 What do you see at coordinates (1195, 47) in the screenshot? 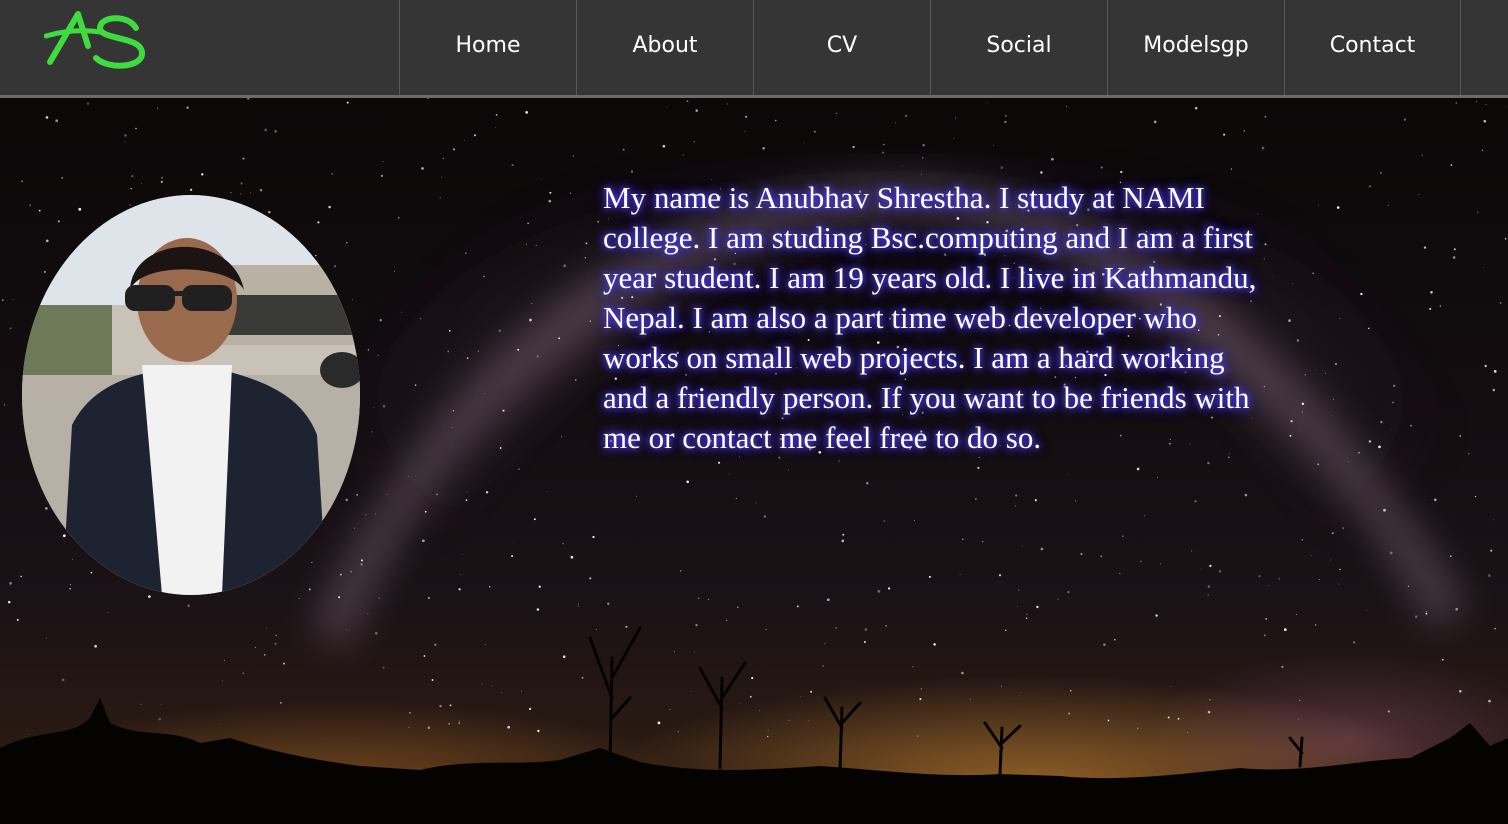
I see `nav-item-modelsgp: Modelsgp` at bounding box center [1195, 47].